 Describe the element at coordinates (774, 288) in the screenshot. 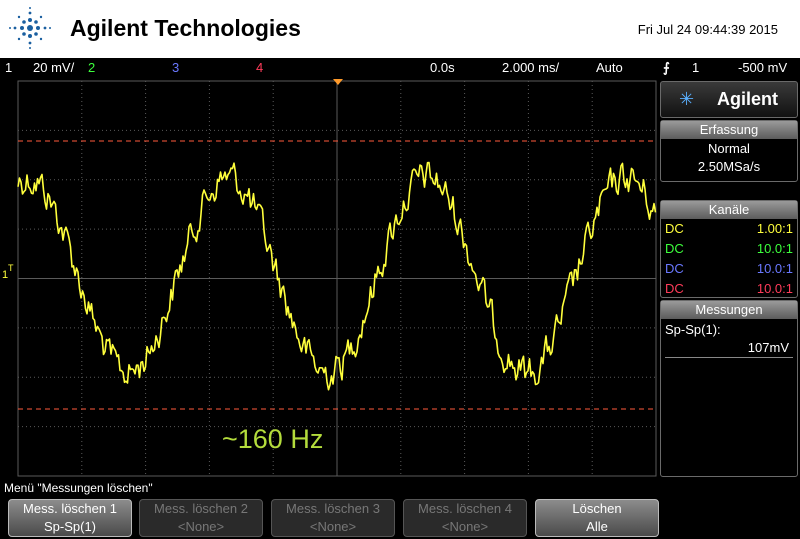

I see `ch4-probe-ratio: 10.0:1` at that location.